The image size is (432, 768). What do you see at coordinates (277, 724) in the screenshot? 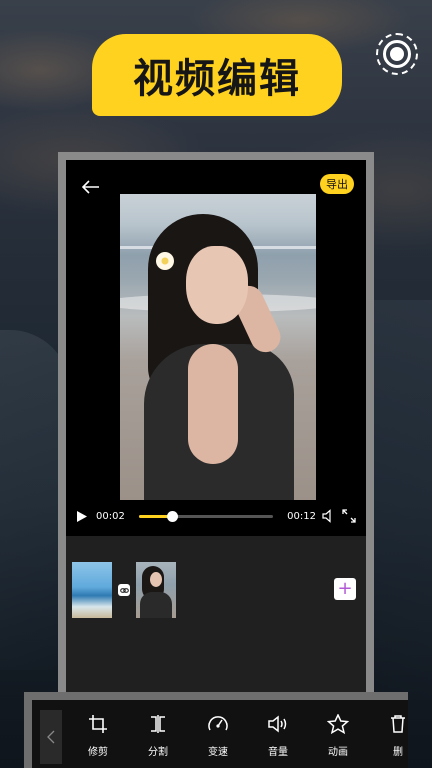
I see `volume-icon` at bounding box center [277, 724].